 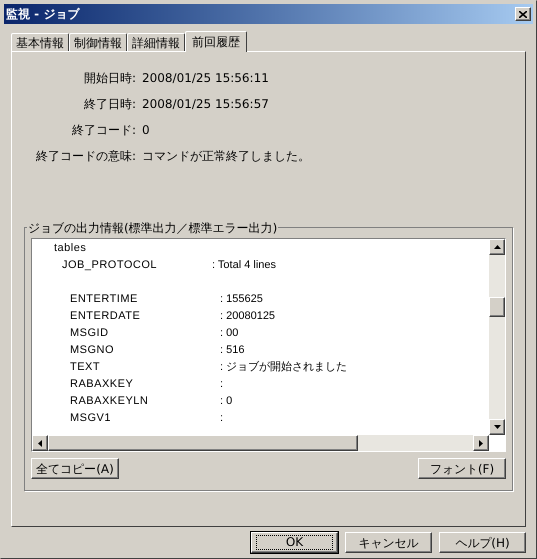 What do you see at coordinates (481, 443) in the screenshot?
I see `right-arrow-icon` at bounding box center [481, 443].